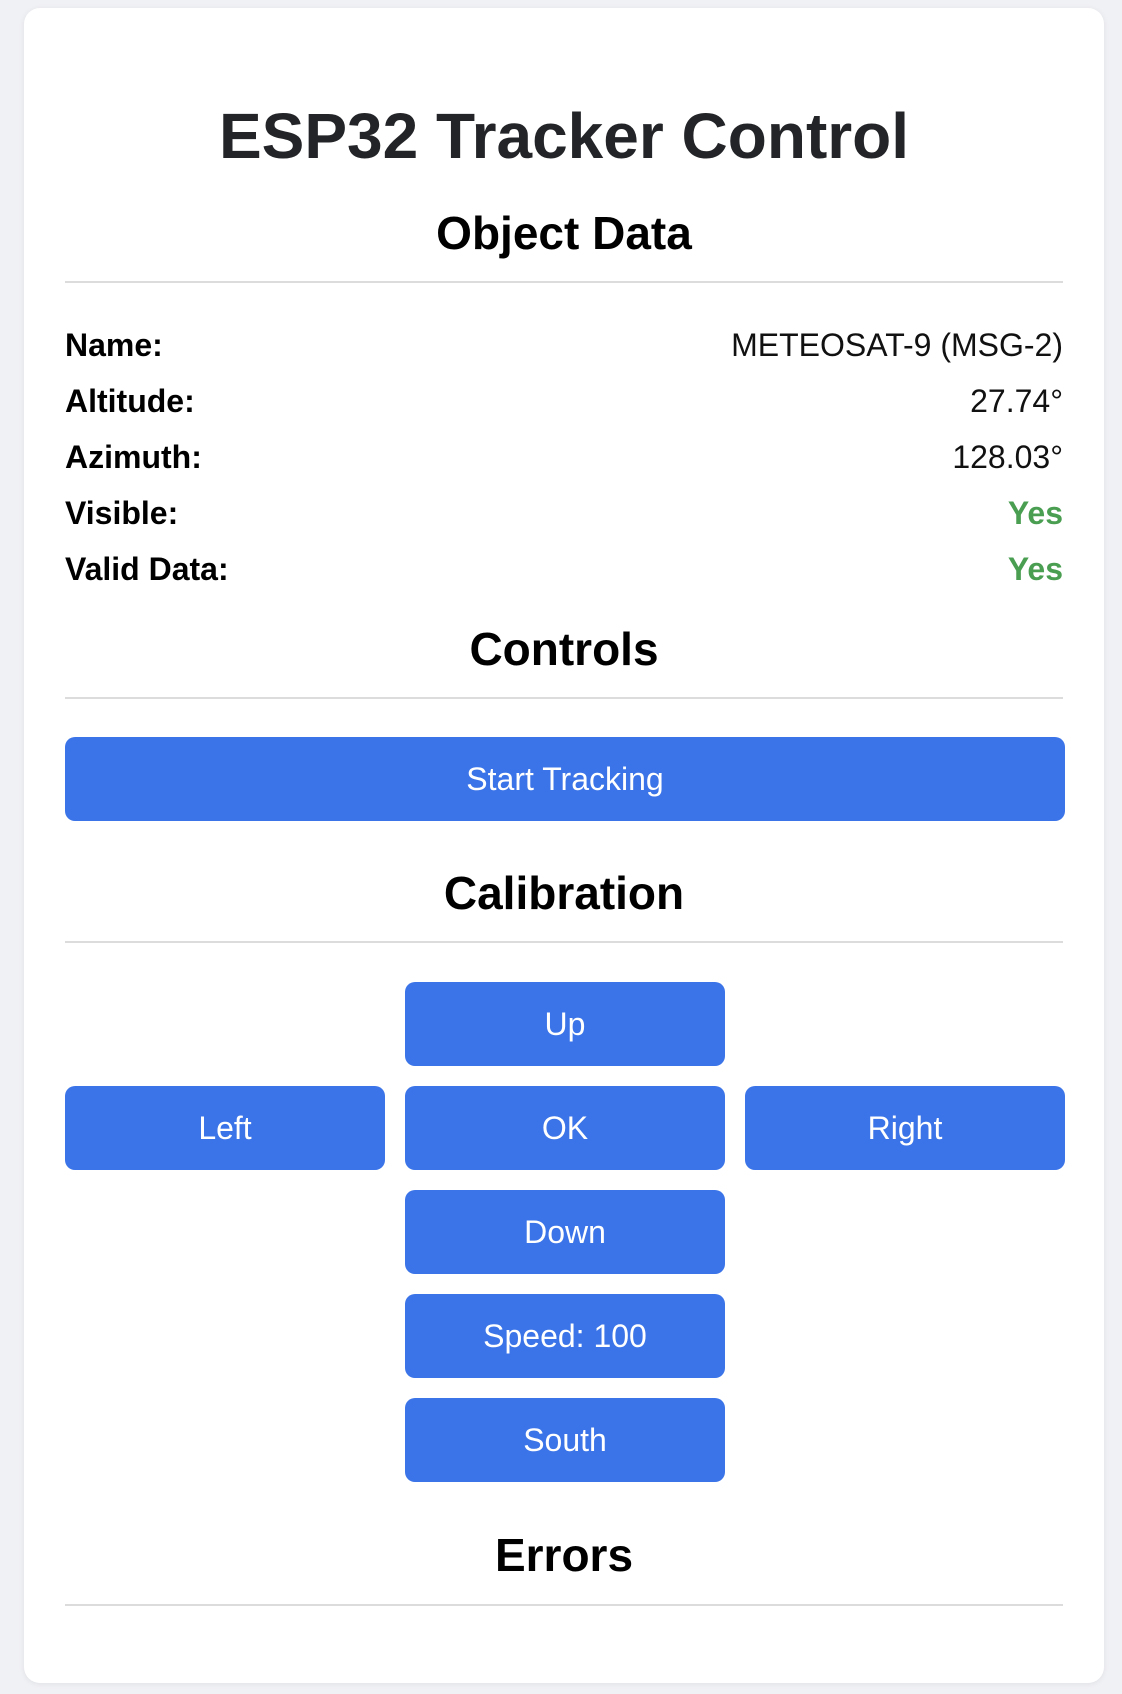 This screenshot has width=1122, height=1694. What do you see at coordinates (564, 282) in the screenshot?
I see `object-data-divider` at bounding box center [564, 282].